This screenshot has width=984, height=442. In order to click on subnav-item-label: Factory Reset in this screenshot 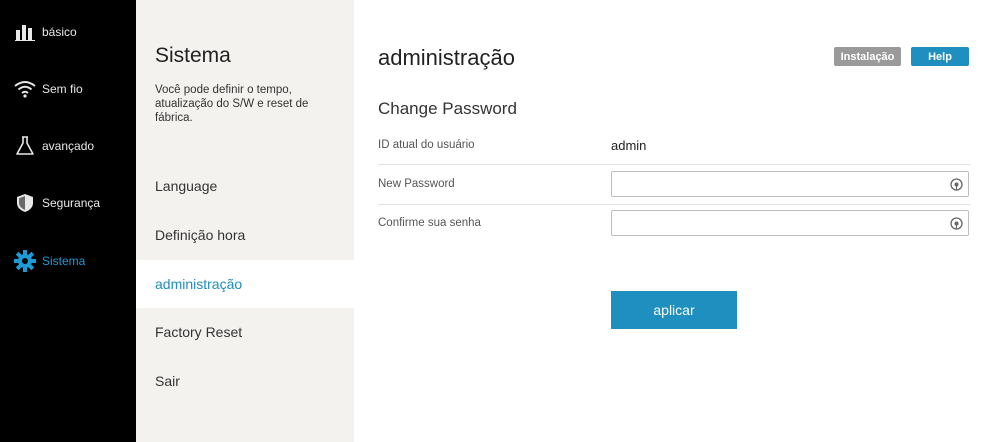, I will do `click(199, 332)`.